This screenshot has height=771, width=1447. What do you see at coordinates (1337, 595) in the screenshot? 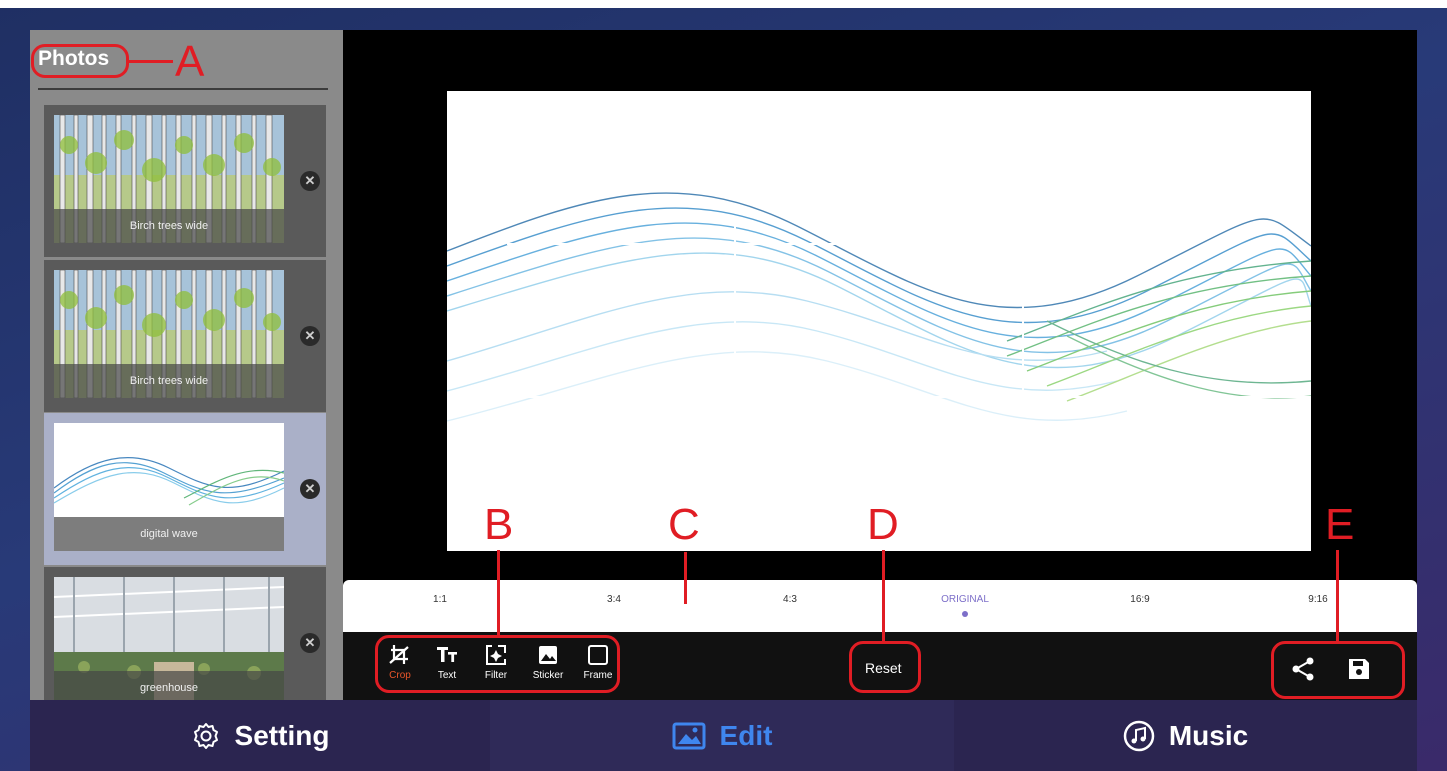
I see `annotation-line-e` at bounding box center [1337, 595].